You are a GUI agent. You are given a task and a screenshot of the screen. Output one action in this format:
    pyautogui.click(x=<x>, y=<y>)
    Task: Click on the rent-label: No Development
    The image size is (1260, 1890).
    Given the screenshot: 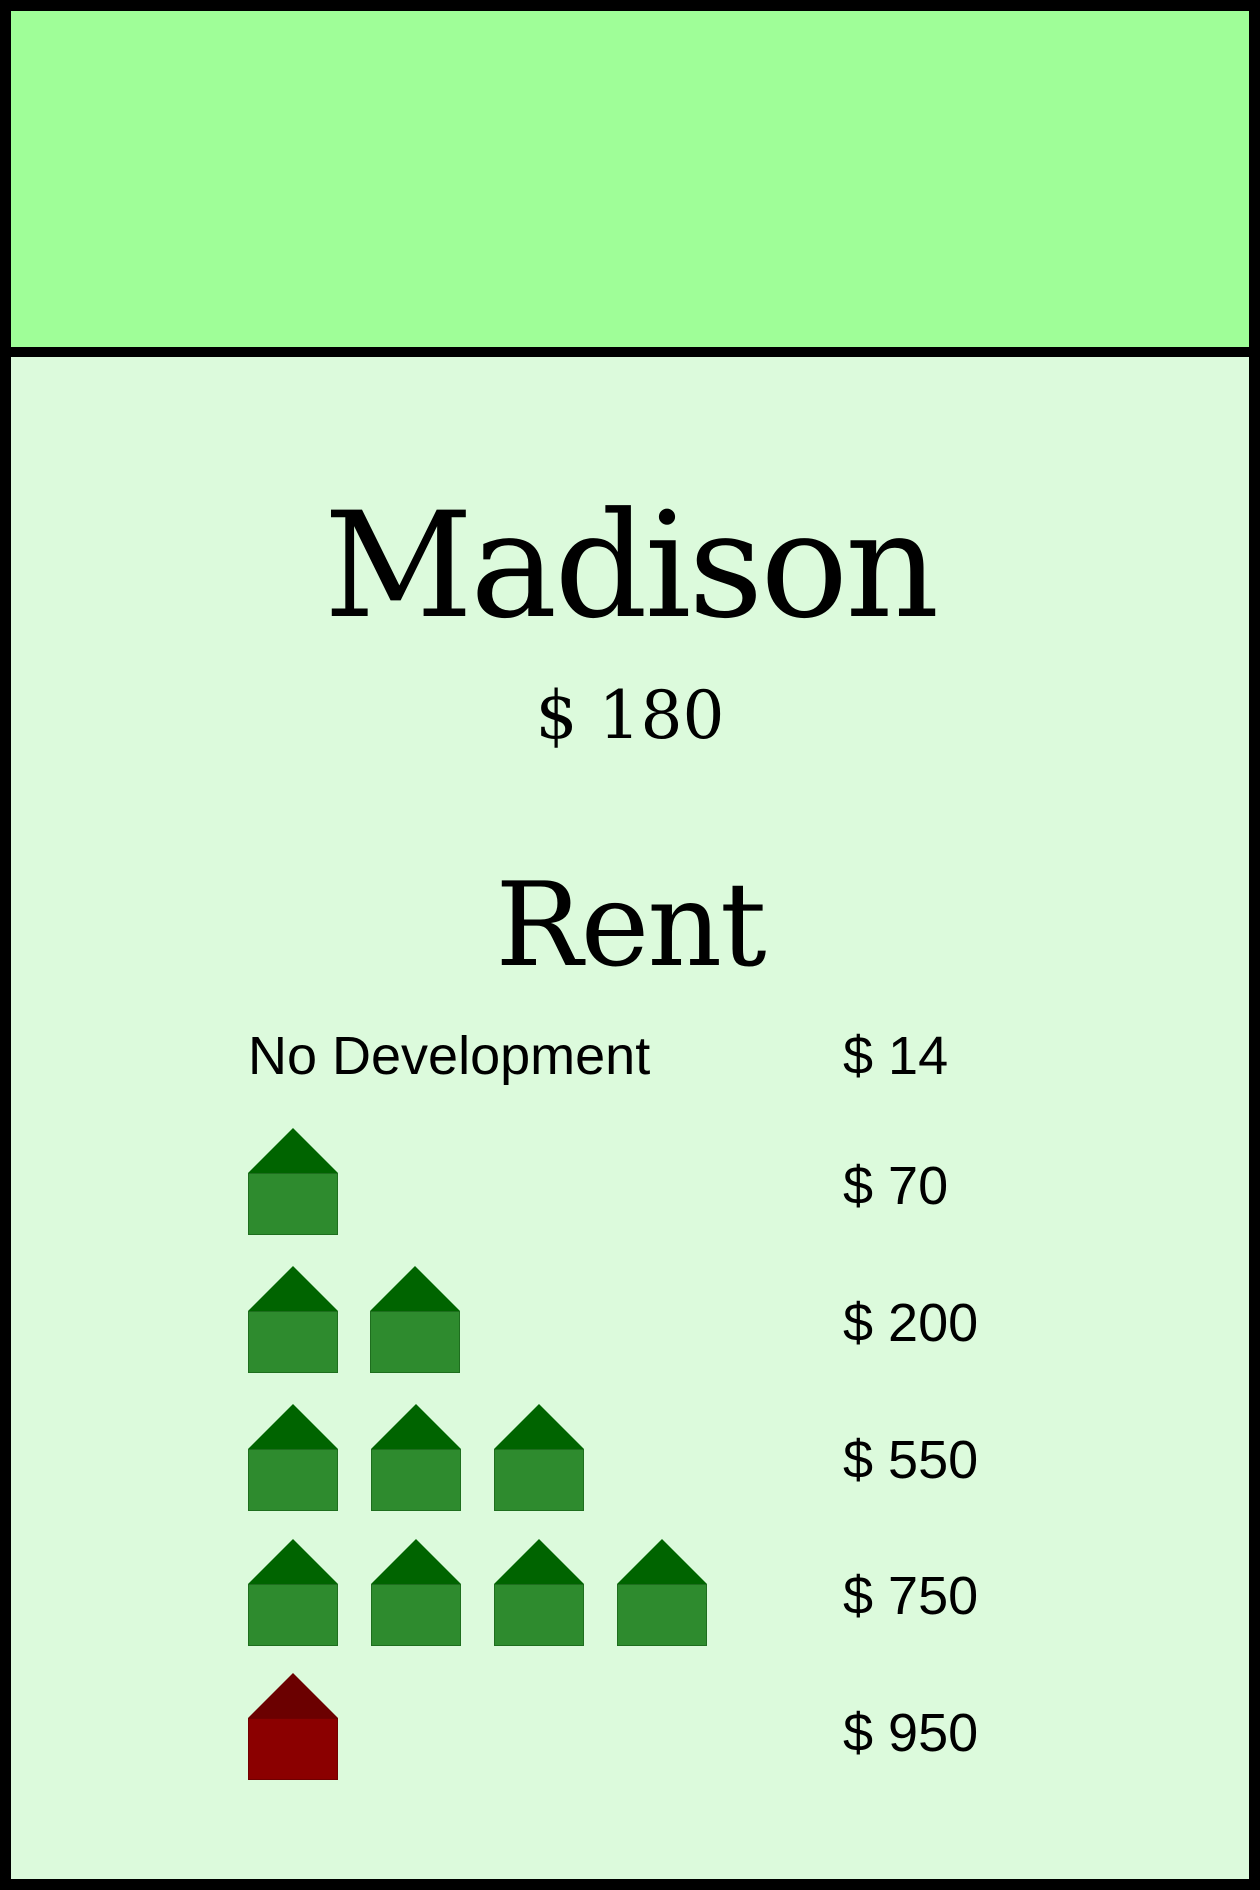 What is the action you would take?
    pyautogui.click(x=449, y=1056)
    